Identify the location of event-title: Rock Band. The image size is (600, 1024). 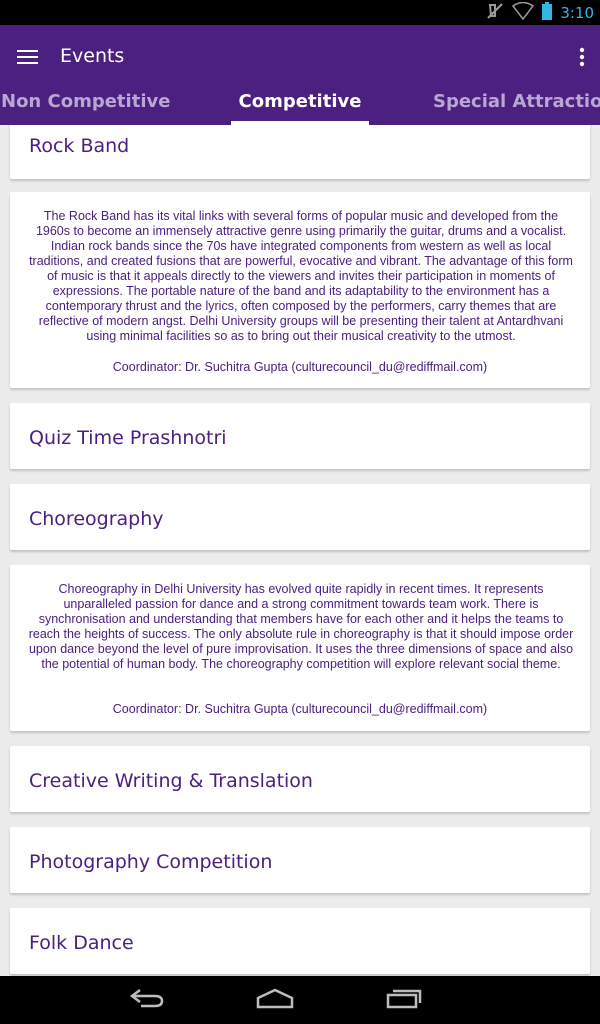
(79, 146).